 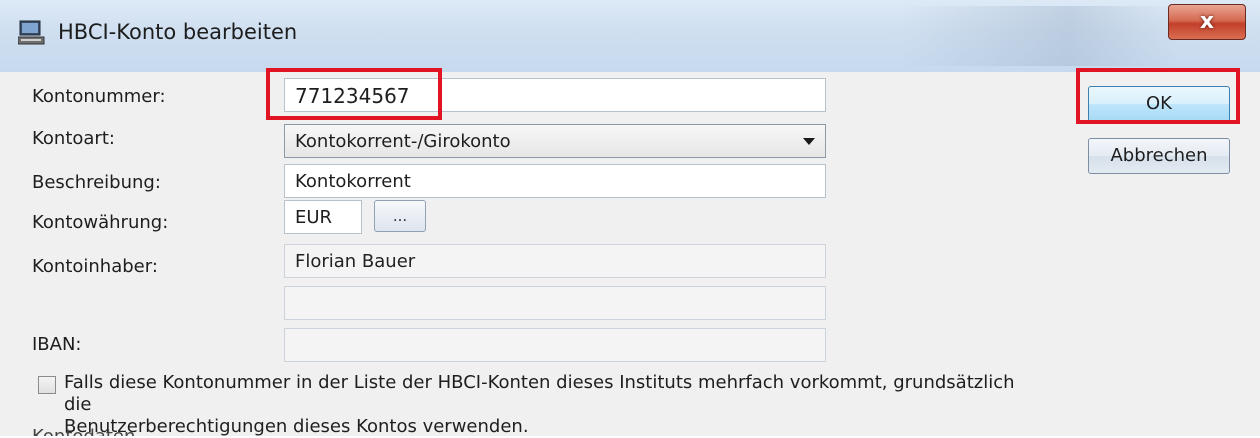 What do you see at coordinates (96, 182) in the screenshot?
I see `beschreibung-label: Beschreibung:` at bounding box center [96, 182].